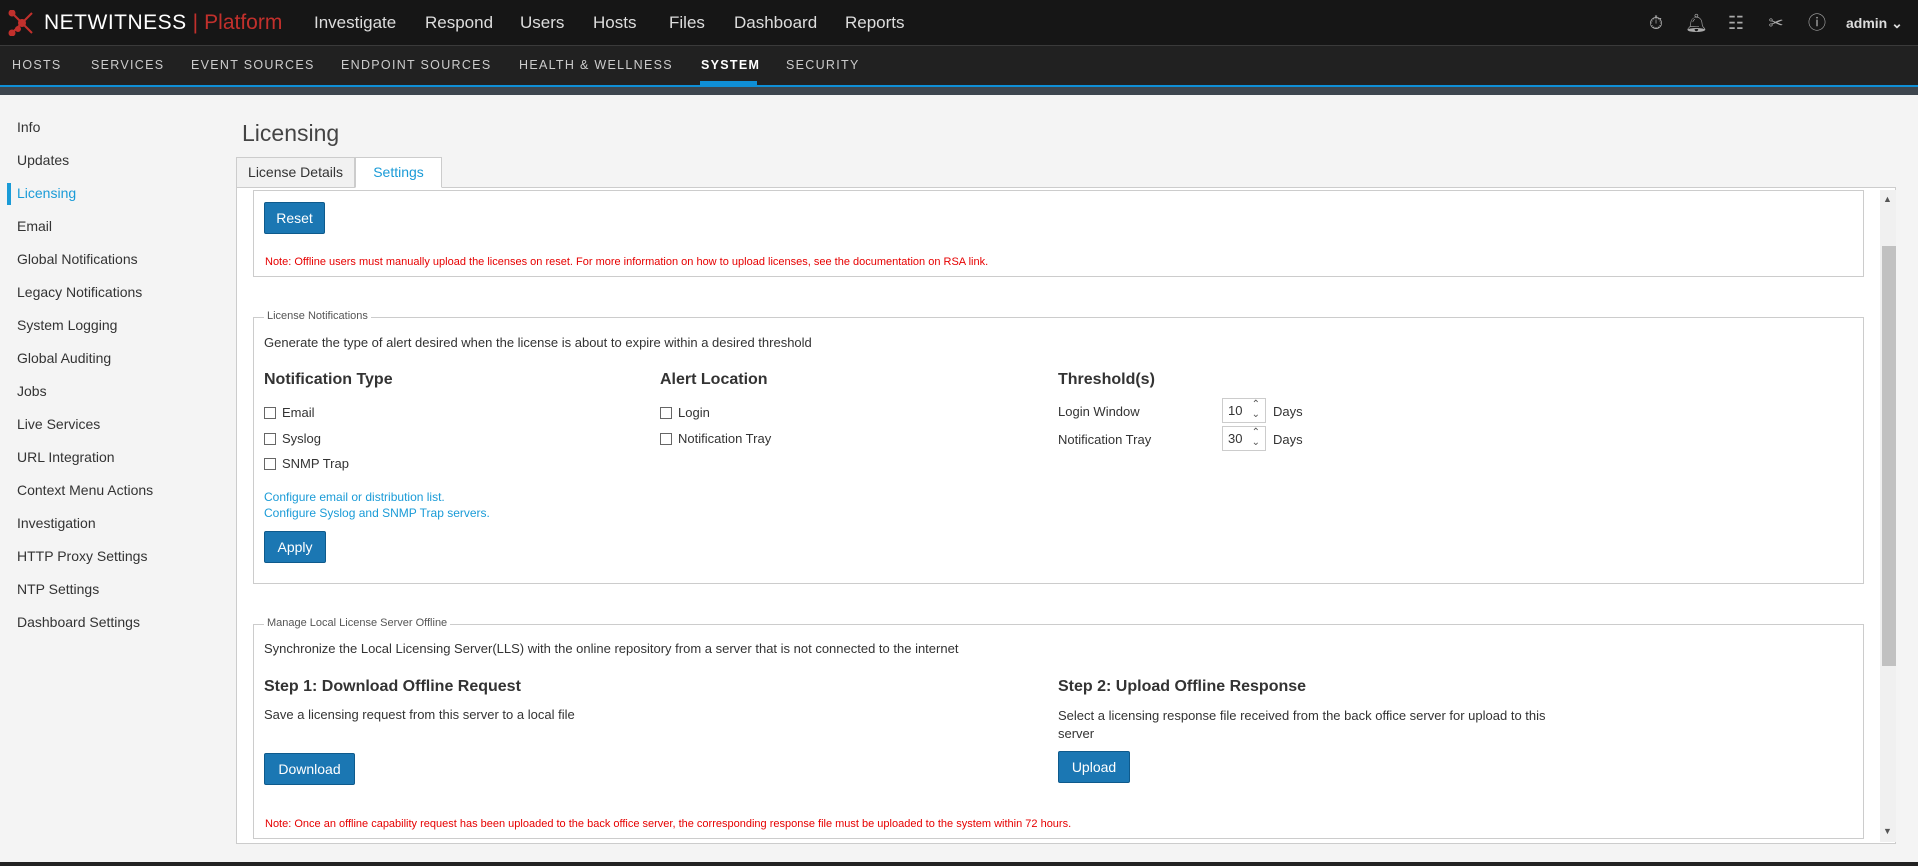 This screenshot has width=1918, height=866. Describe the element at coordinates (1867, 23) in the screenshot. I see `username: admin` at that location.